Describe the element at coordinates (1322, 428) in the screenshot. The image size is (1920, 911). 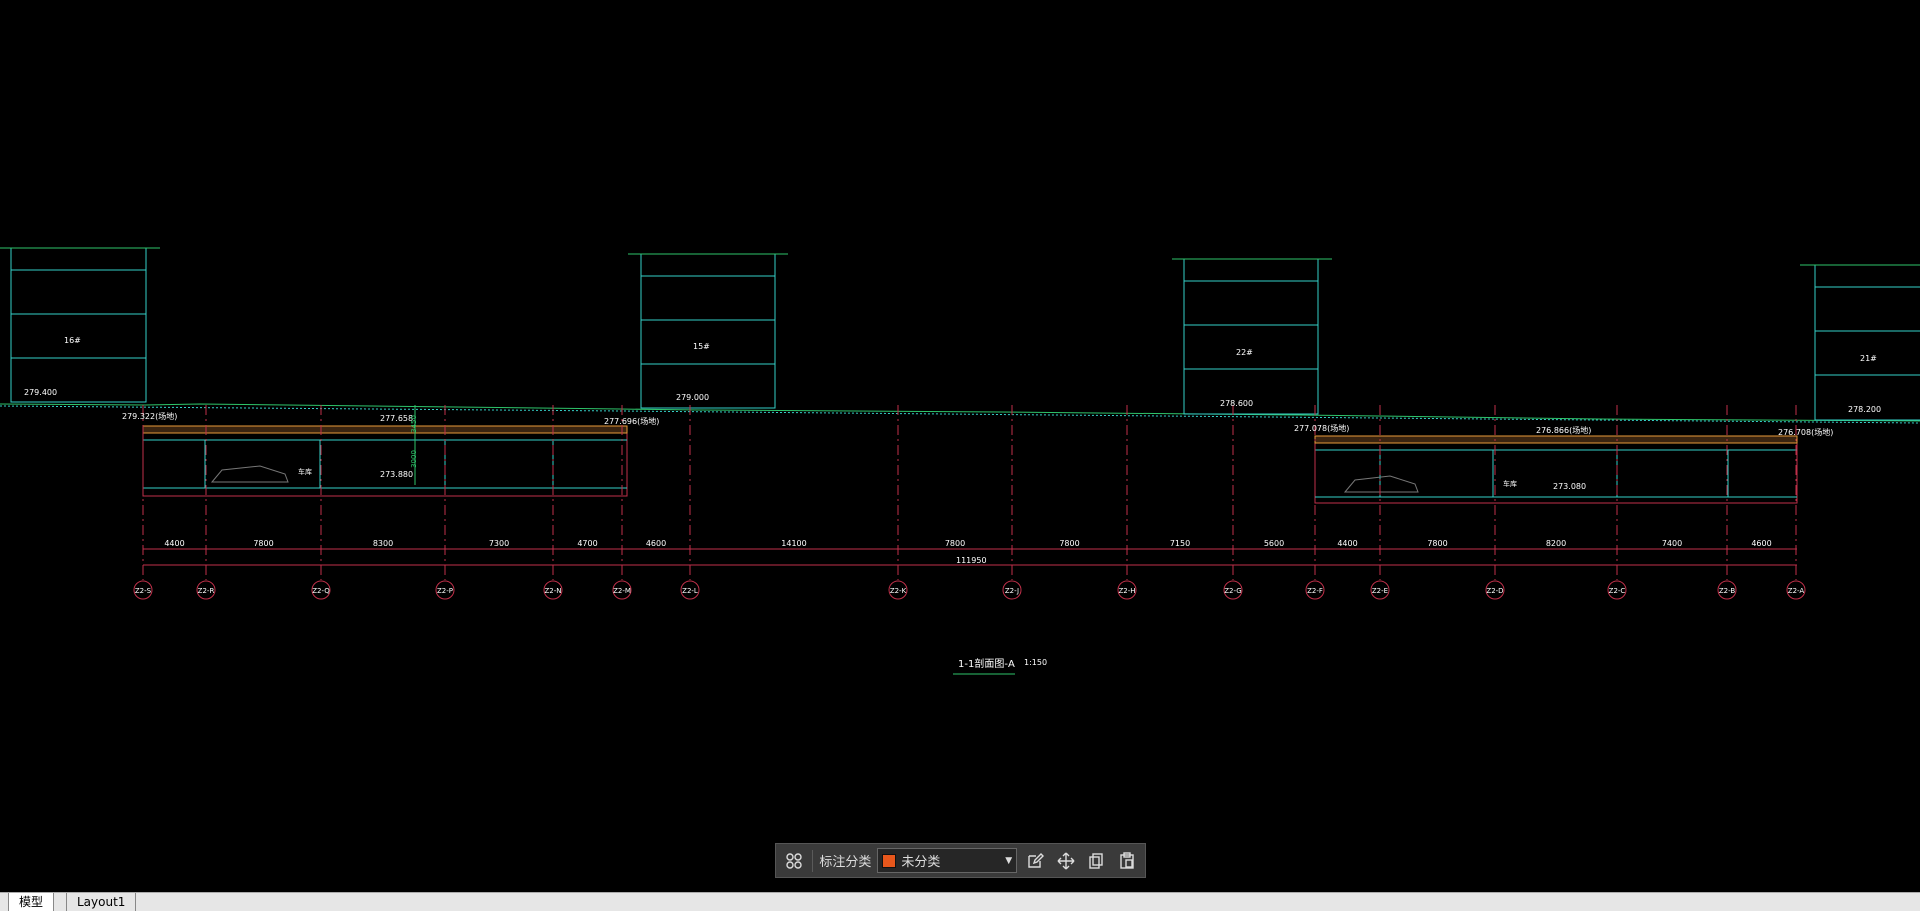
I see `elev-right-top-left: 277.078(场地)` at that location.